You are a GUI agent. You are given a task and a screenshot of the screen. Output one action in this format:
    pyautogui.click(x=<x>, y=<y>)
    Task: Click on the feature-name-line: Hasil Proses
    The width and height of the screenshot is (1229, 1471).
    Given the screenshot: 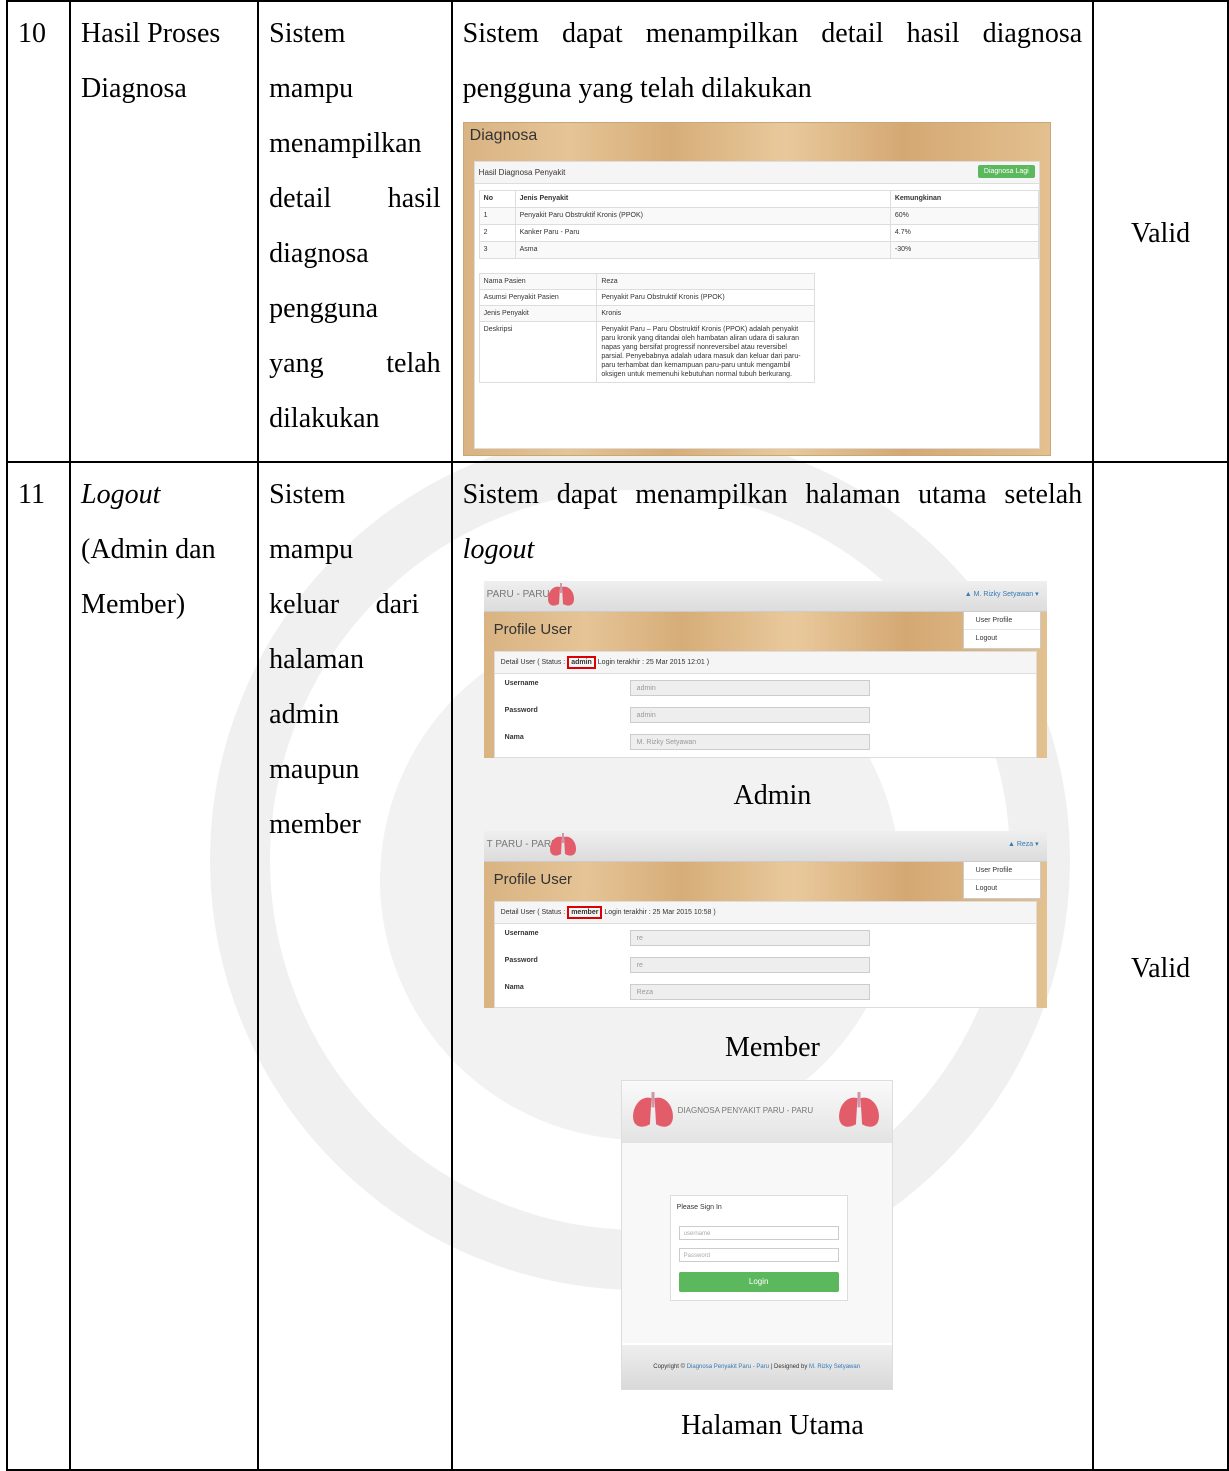 What is the action you would take?
    pyautogui.click(x=151, y=33)
    